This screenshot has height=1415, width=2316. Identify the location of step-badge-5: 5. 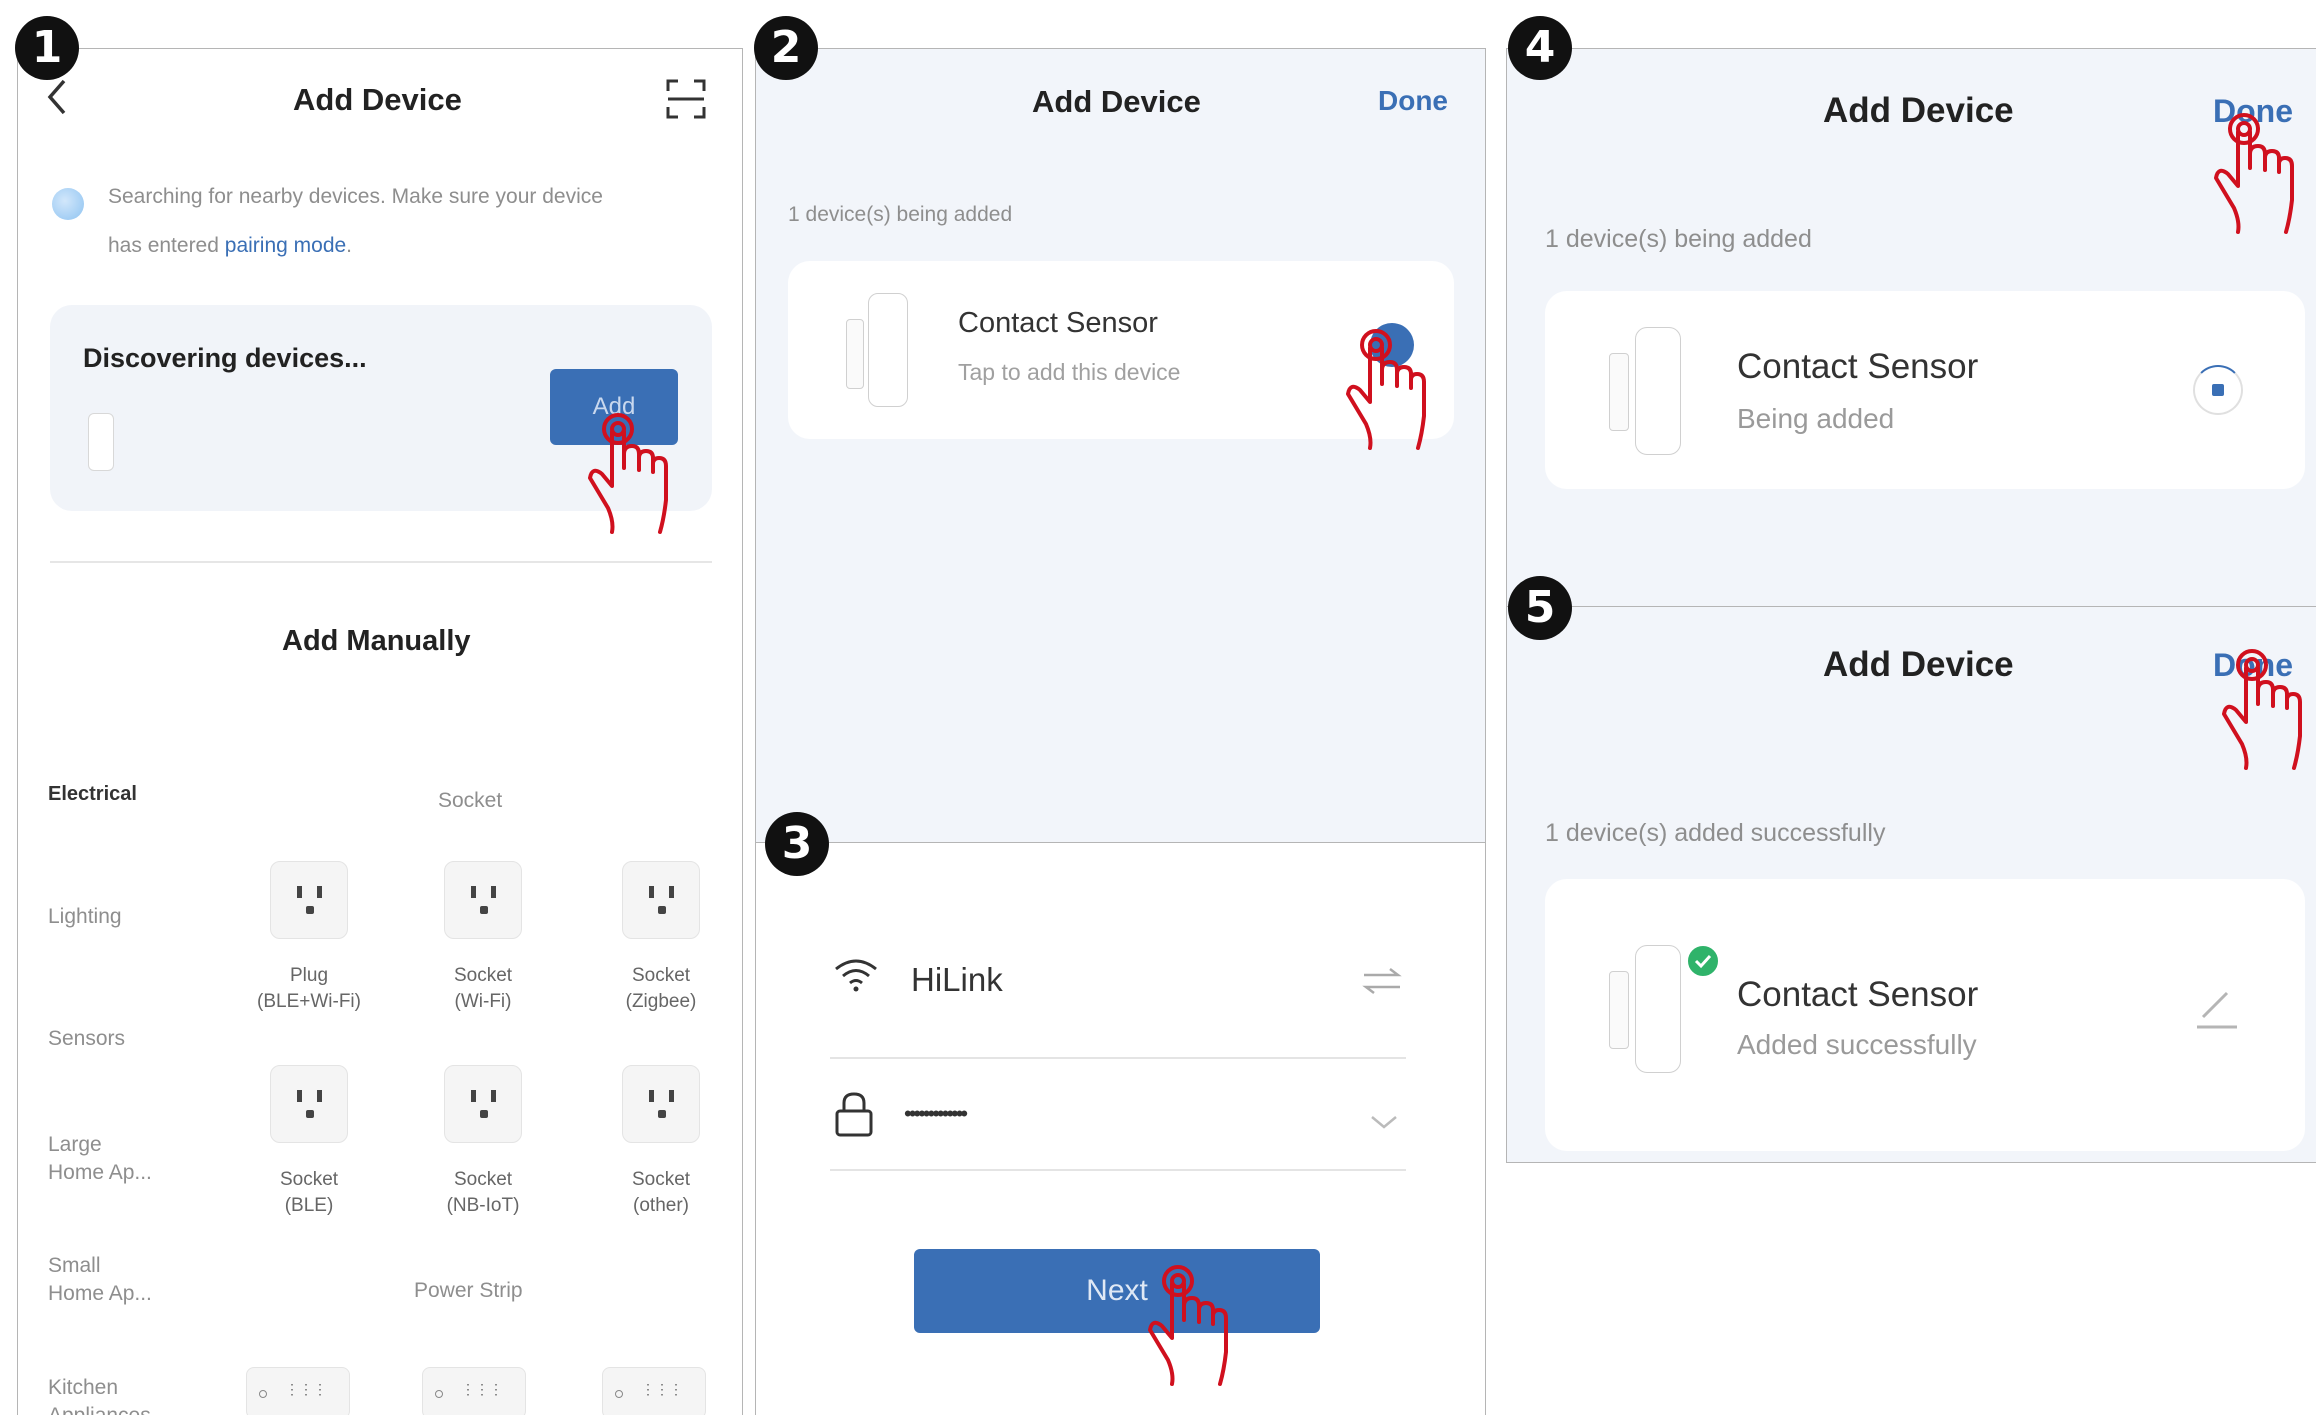
(1540, 608).